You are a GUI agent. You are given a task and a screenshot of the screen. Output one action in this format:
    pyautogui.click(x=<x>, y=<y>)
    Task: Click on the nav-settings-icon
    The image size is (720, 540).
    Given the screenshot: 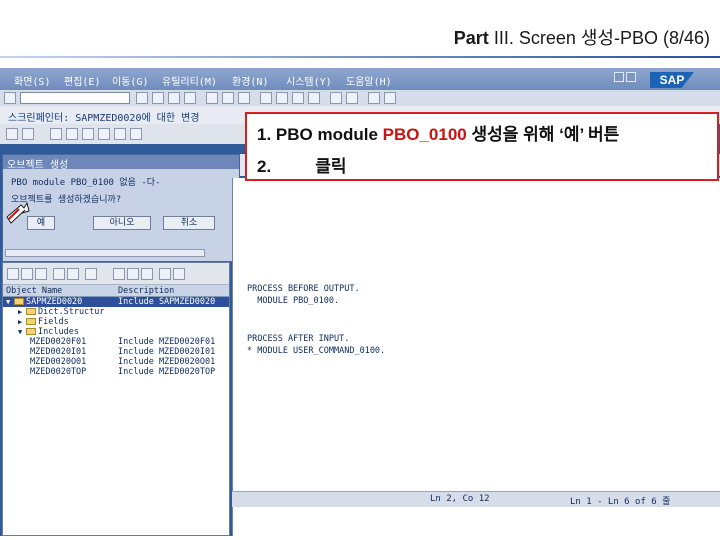 What is the action you would take?
    pyautogui.click(x=147, y=274)
    